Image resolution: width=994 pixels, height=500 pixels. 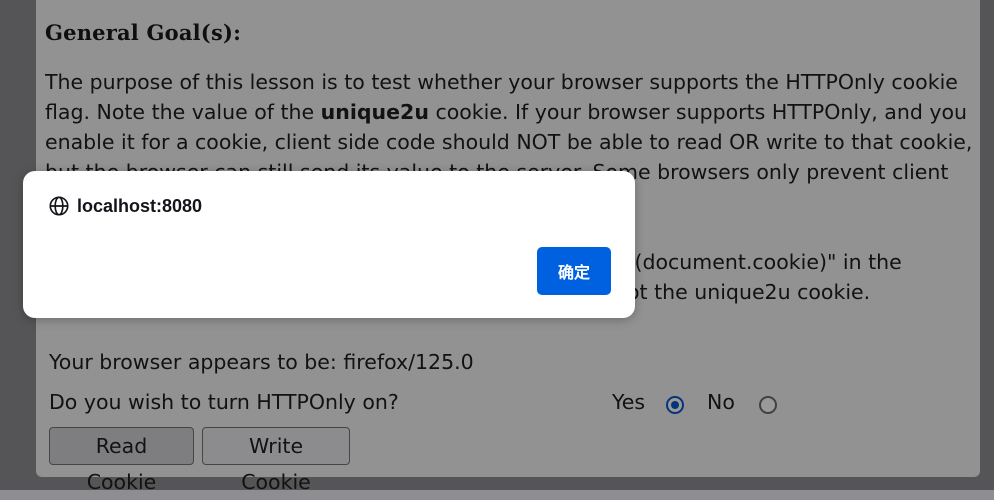 I want to click on dialog-origin: localhost:8080, so click(x=125, y=206).